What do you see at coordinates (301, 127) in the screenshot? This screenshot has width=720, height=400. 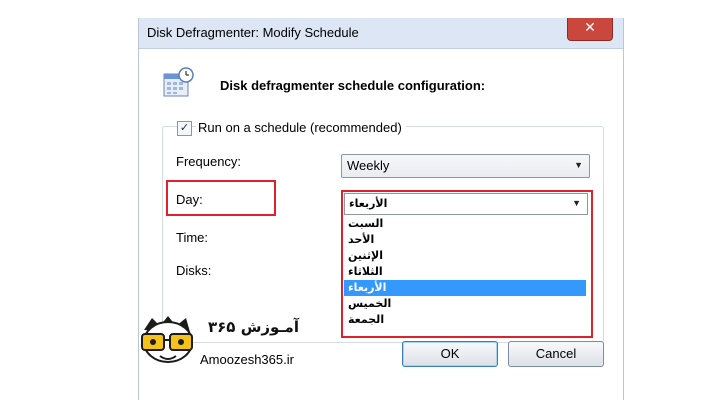 I see `run-on-schedule-label: Run on a schedule (recommended)` at bounding box center [301, 127].